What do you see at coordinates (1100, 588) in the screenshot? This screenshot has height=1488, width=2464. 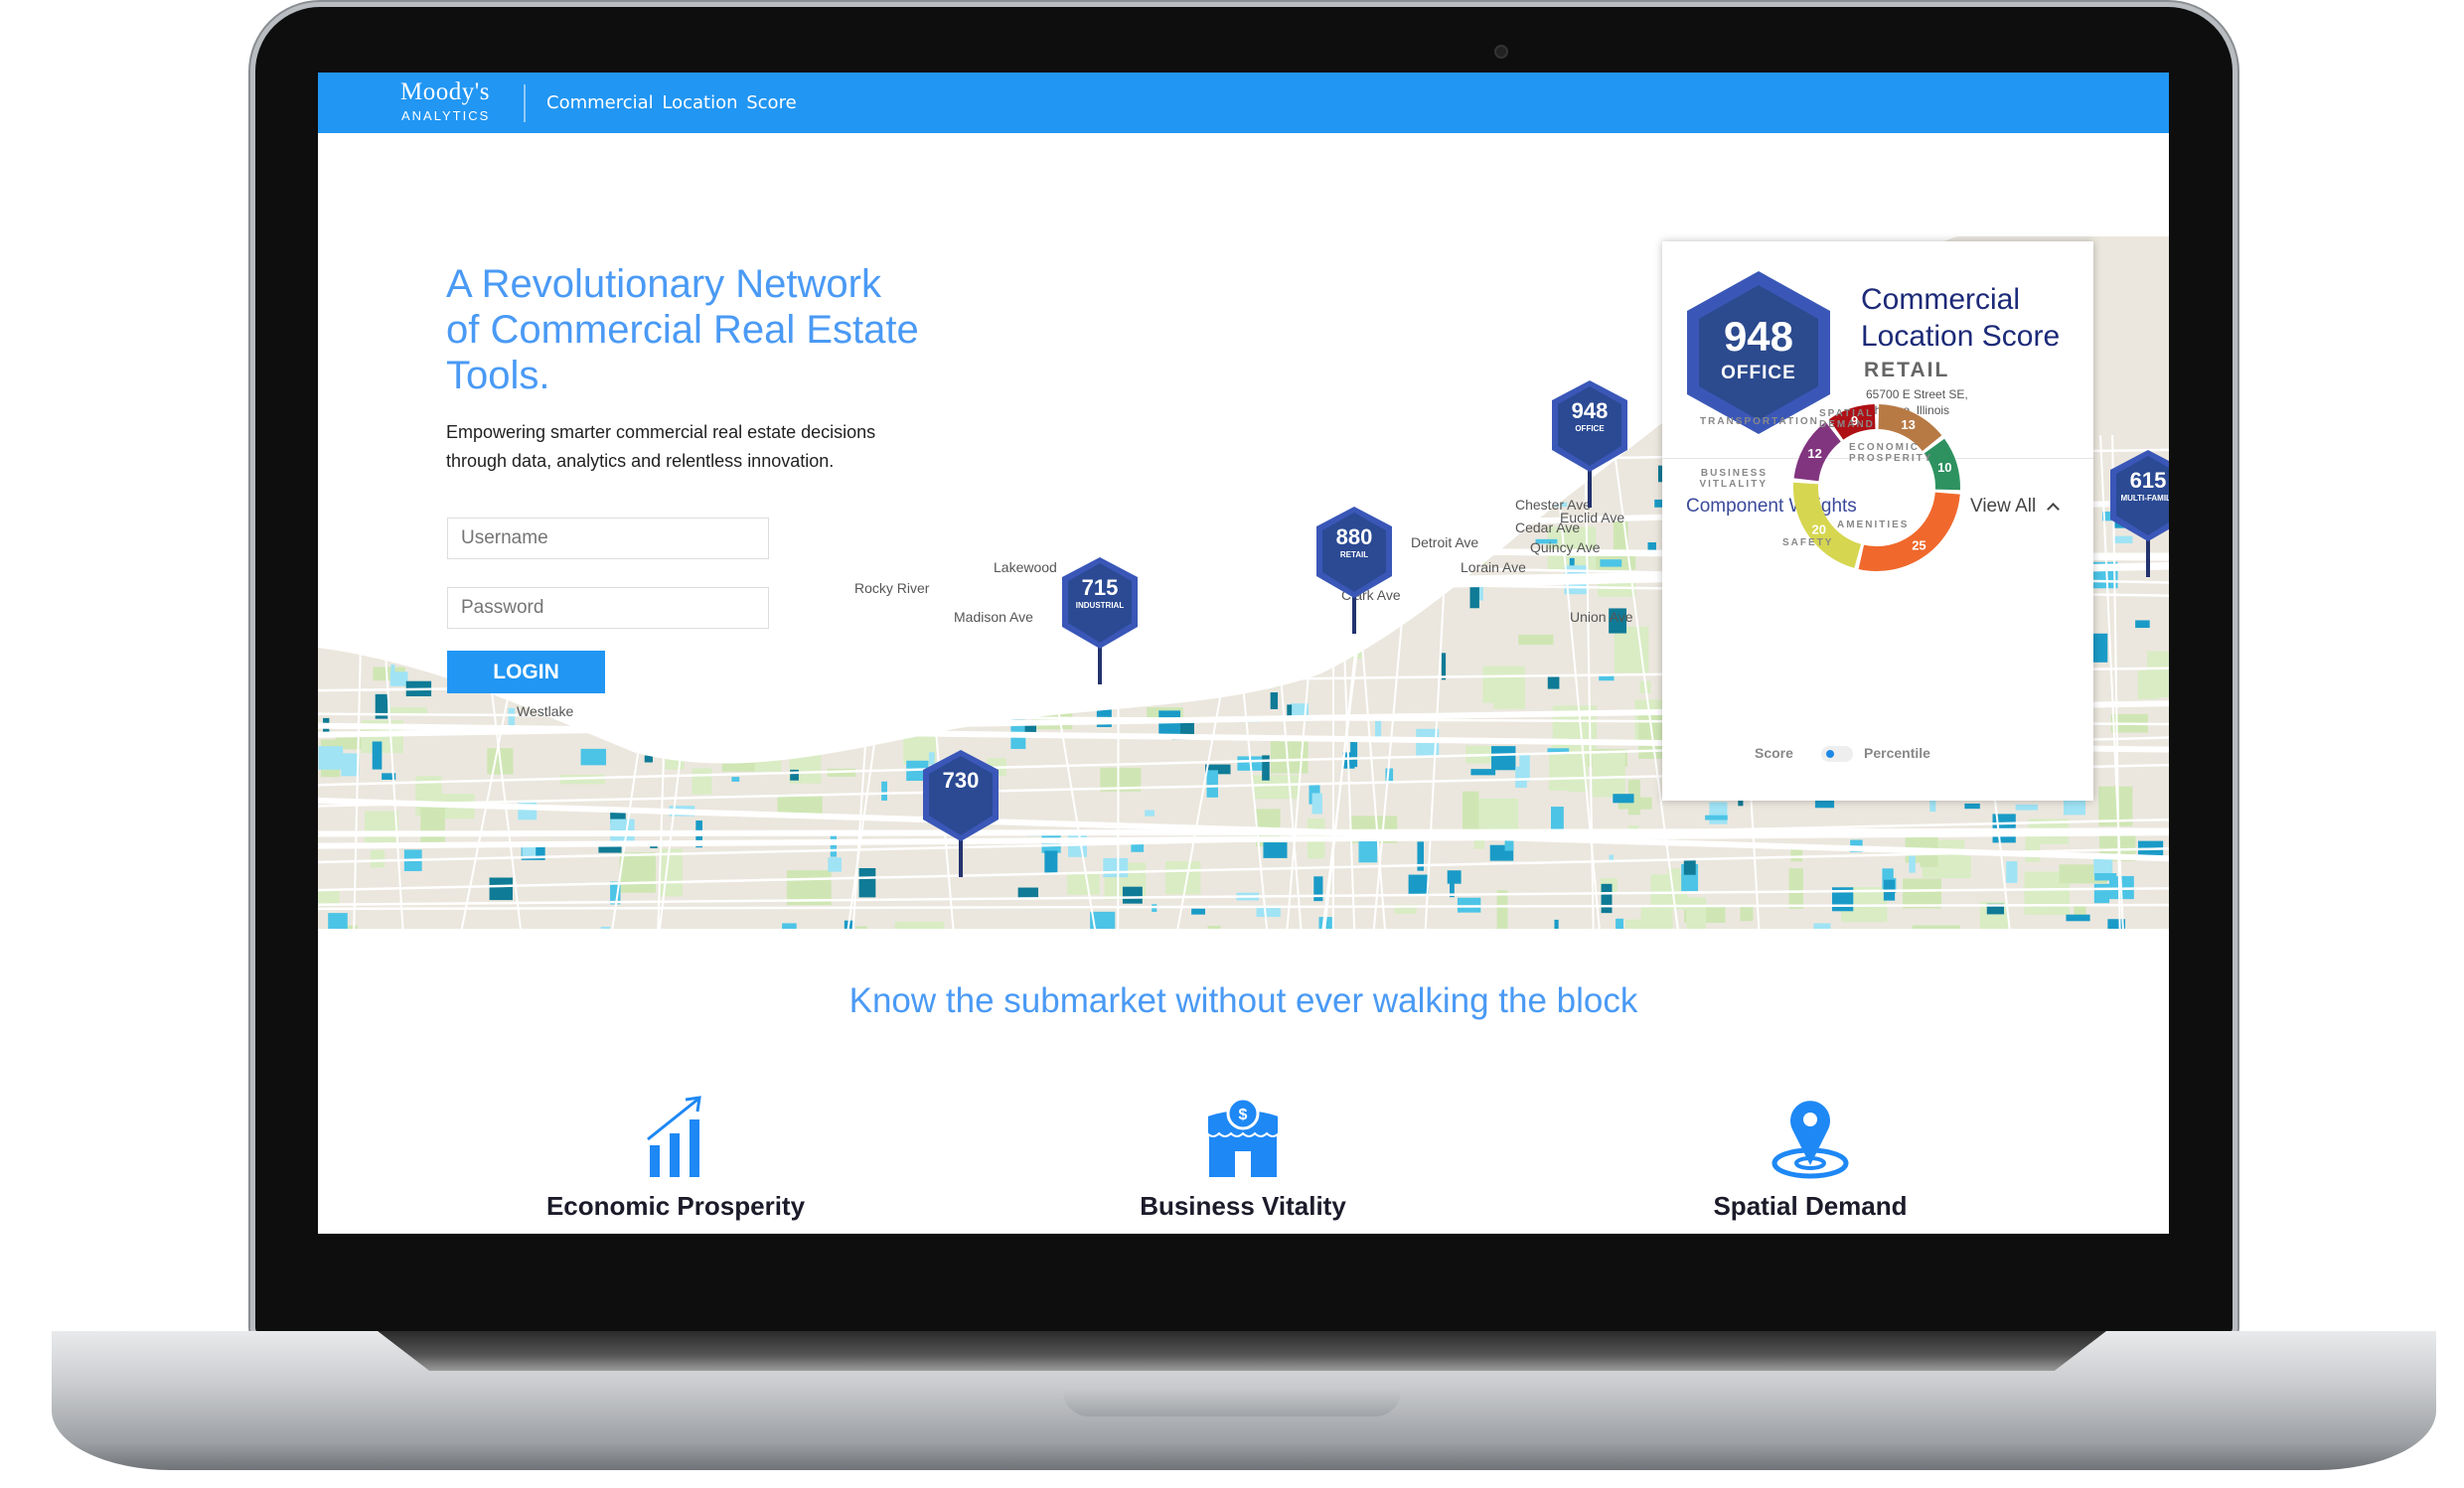 I see `pin-score: 715` at bounding box center [1100, 588].